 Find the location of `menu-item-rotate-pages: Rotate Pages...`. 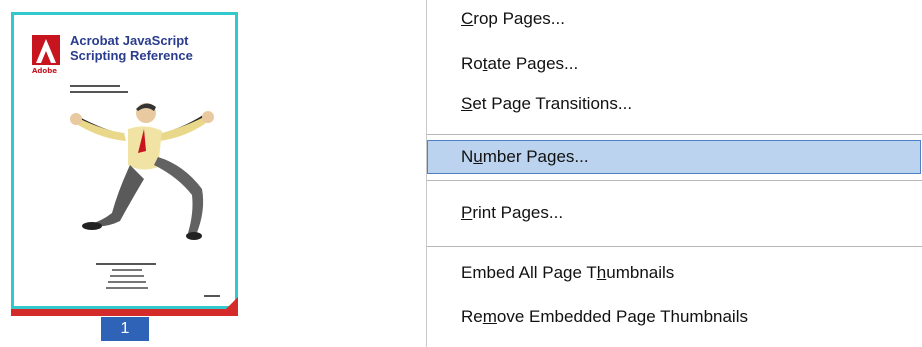

menu-item-rotate-pages: Rotate Pages... is located at coordinates (674, 64).